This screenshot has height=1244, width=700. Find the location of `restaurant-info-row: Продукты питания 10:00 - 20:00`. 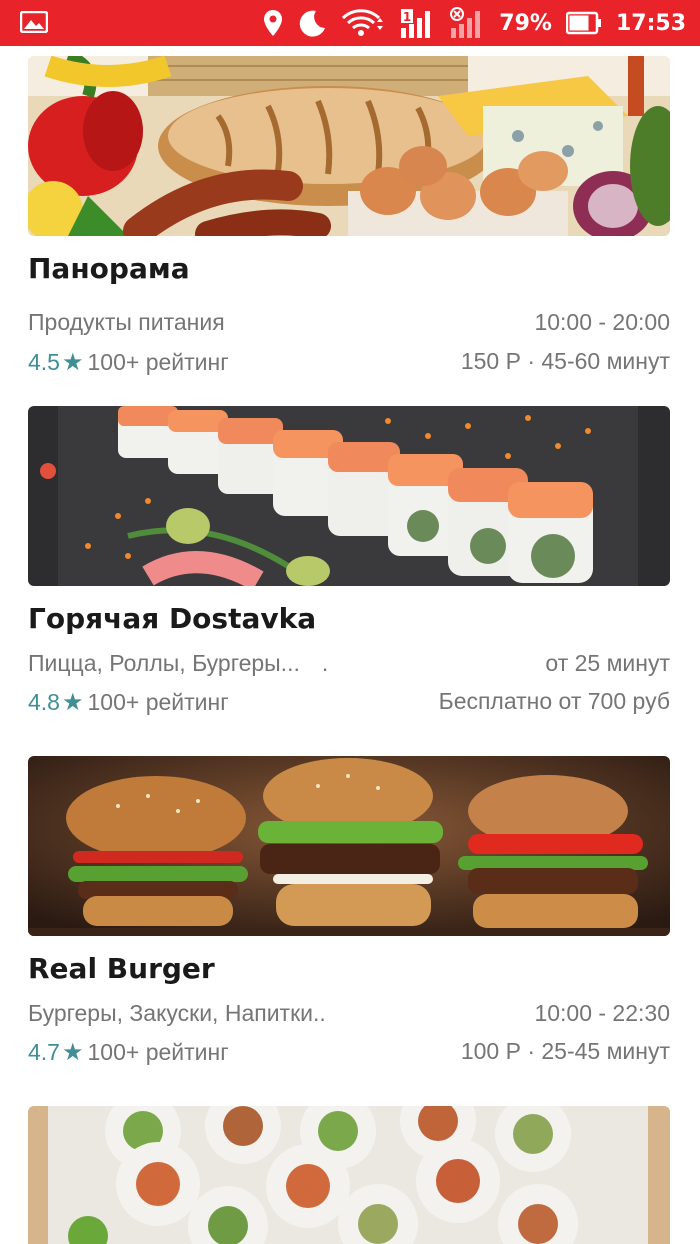

restaurant-info-row: Продукты питания 10:00 - 20:00 is located at coordinates (349, 324).